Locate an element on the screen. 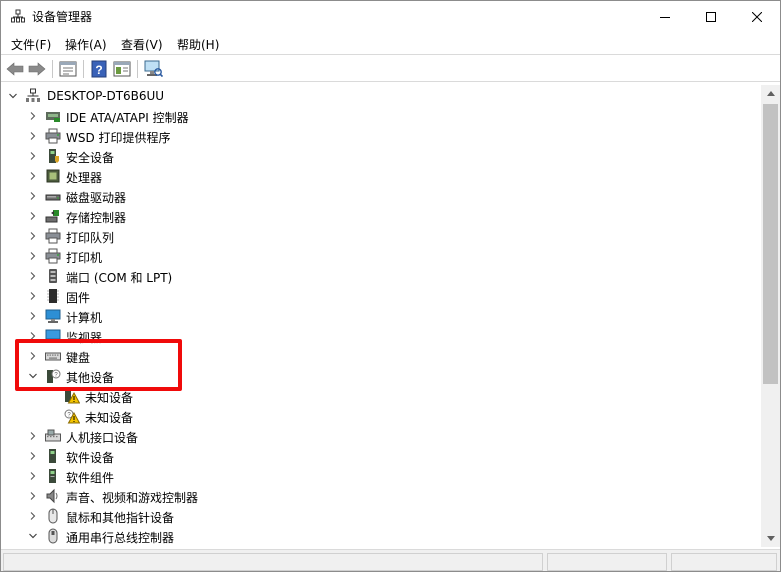  status-pane-secondary is located at coordinates (607, 562).